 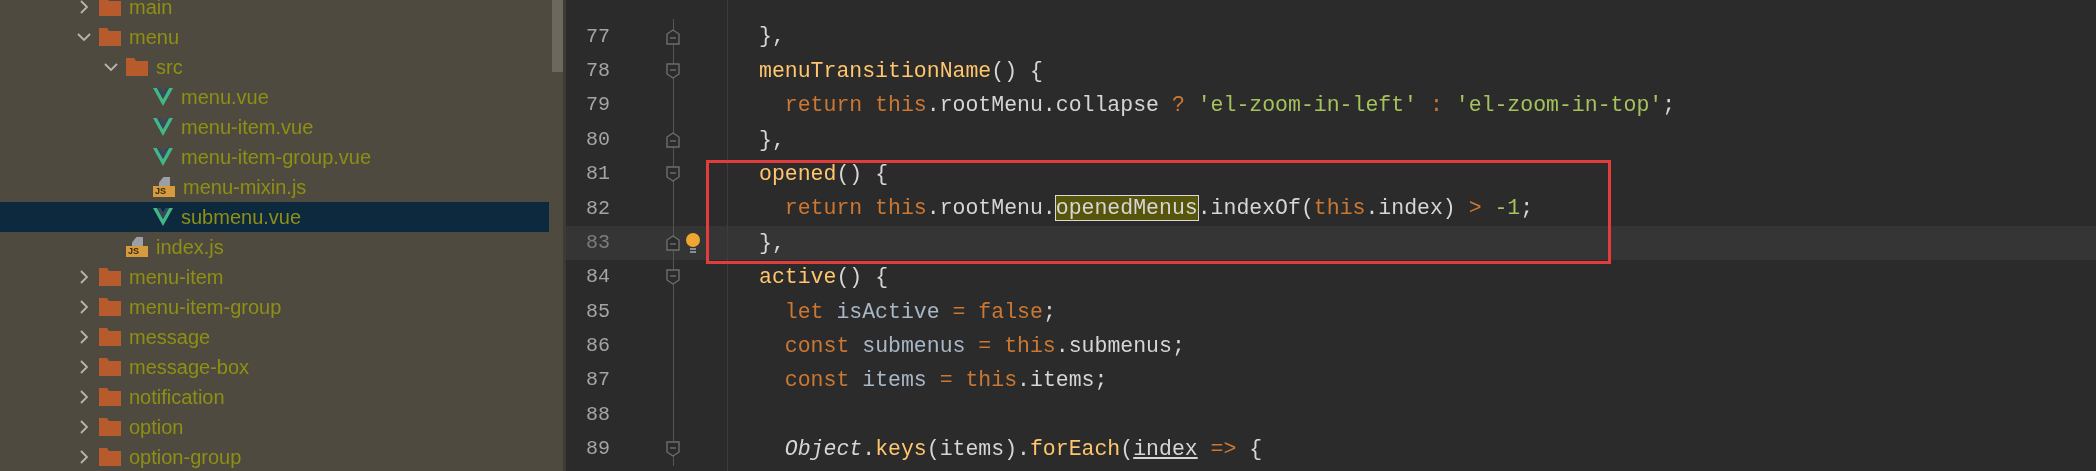 What do you see at coordinates (274, 187) in the screenshot?
I see `tree-item: JS menu-mixin.js` at bounding box center [274, 187].